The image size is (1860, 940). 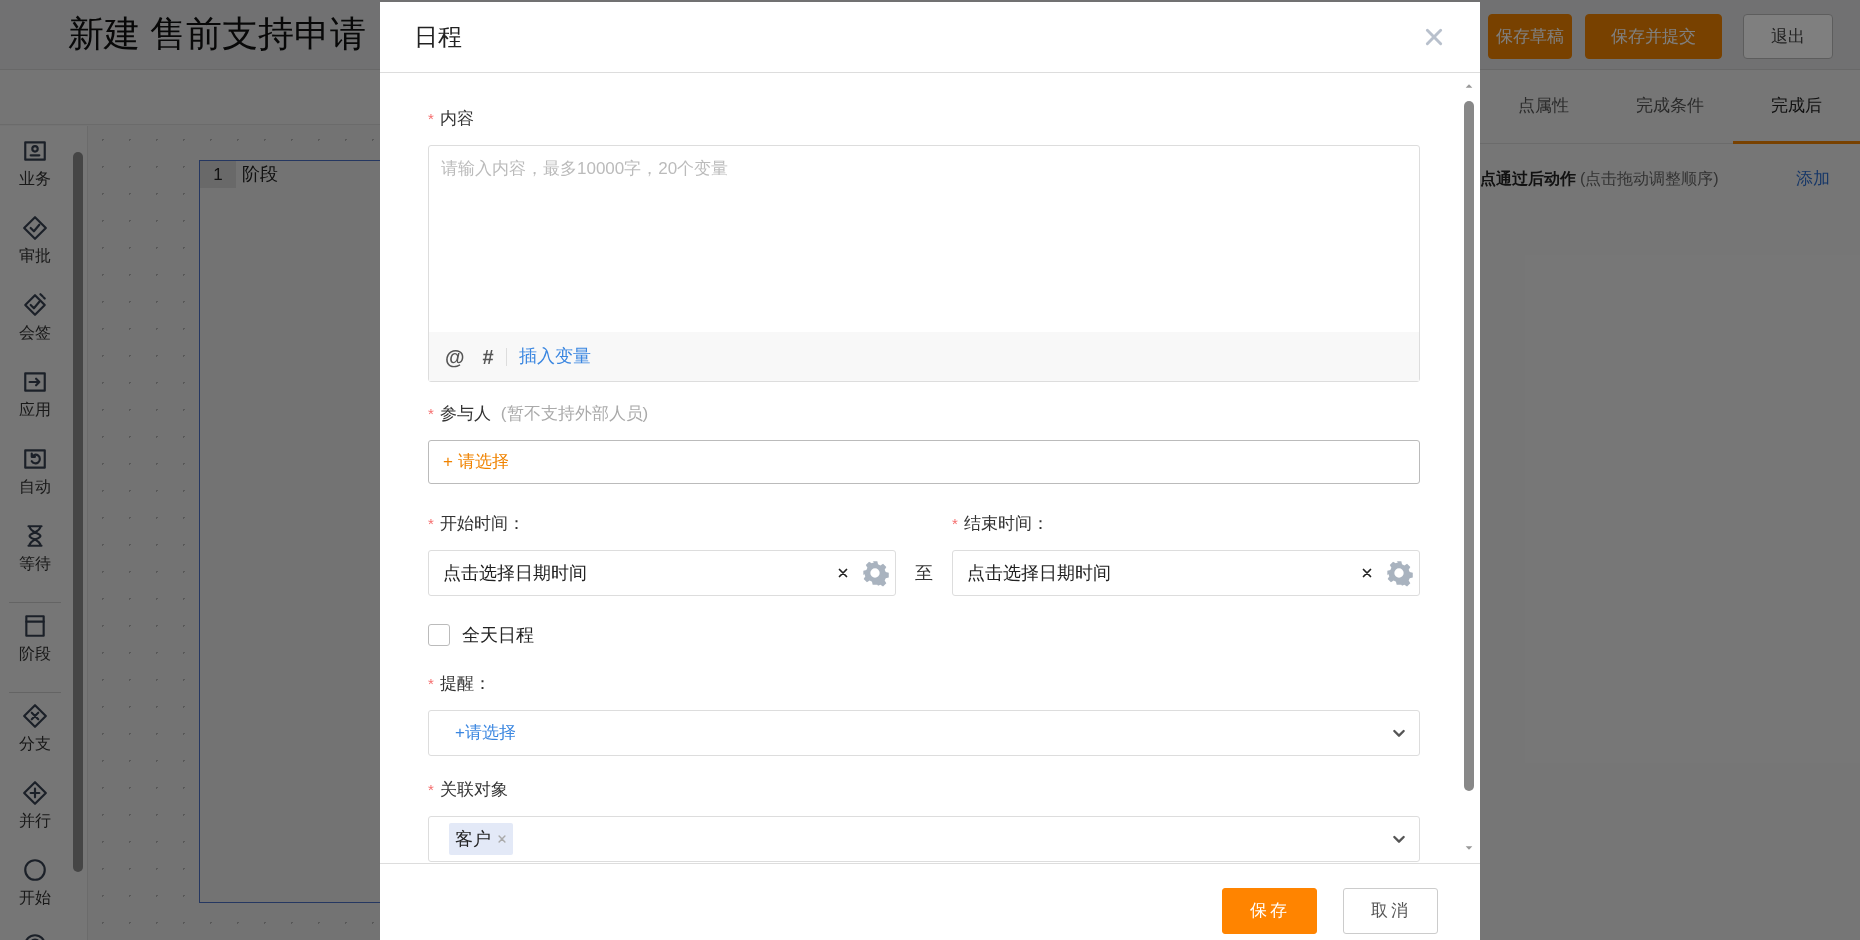 What do you see at coordinates (1670, 107) in the screenshot?
I see `tab: 完成条件` at bounding box center [1670, 107].